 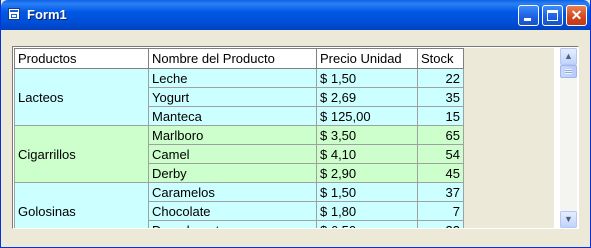 I want to click on close-icon: ✕, so click(x=576, y=15).